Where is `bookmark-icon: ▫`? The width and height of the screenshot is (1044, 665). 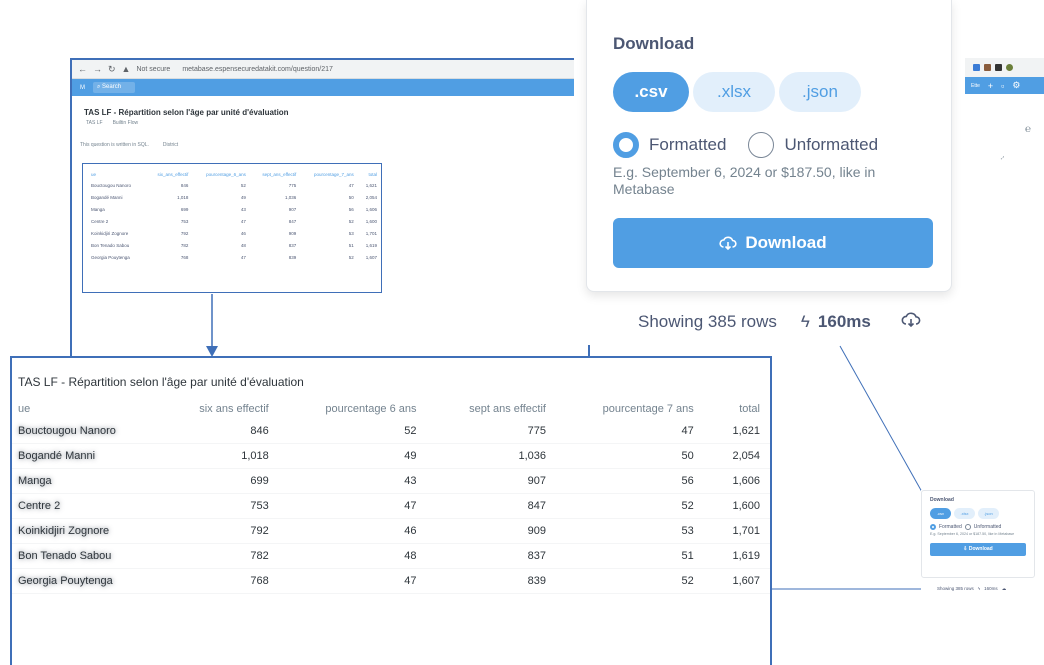
bookmark-icon: ▫ is located at coordinates (1002, 86).